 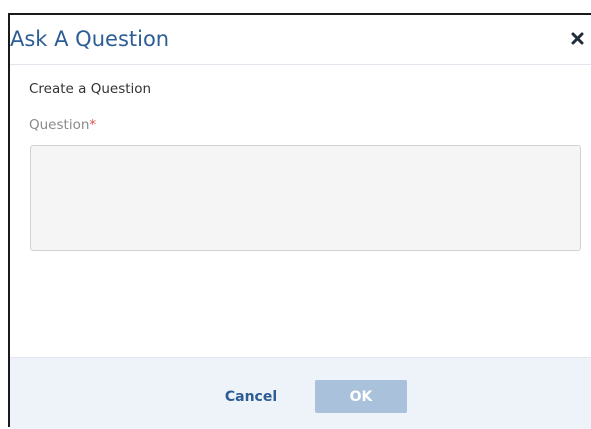 I want to click on close-icon-glyph, so click(x=577, y=38).